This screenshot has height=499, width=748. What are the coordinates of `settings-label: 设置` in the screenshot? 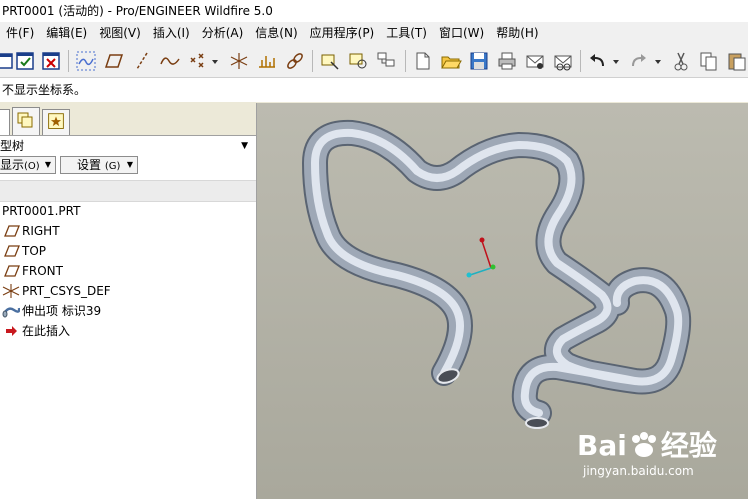 It's located at (89, 165).